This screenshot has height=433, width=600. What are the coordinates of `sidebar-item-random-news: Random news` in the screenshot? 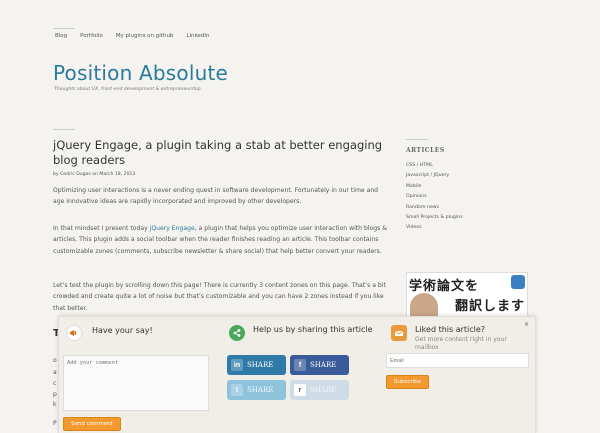 It's located at (434, 208).